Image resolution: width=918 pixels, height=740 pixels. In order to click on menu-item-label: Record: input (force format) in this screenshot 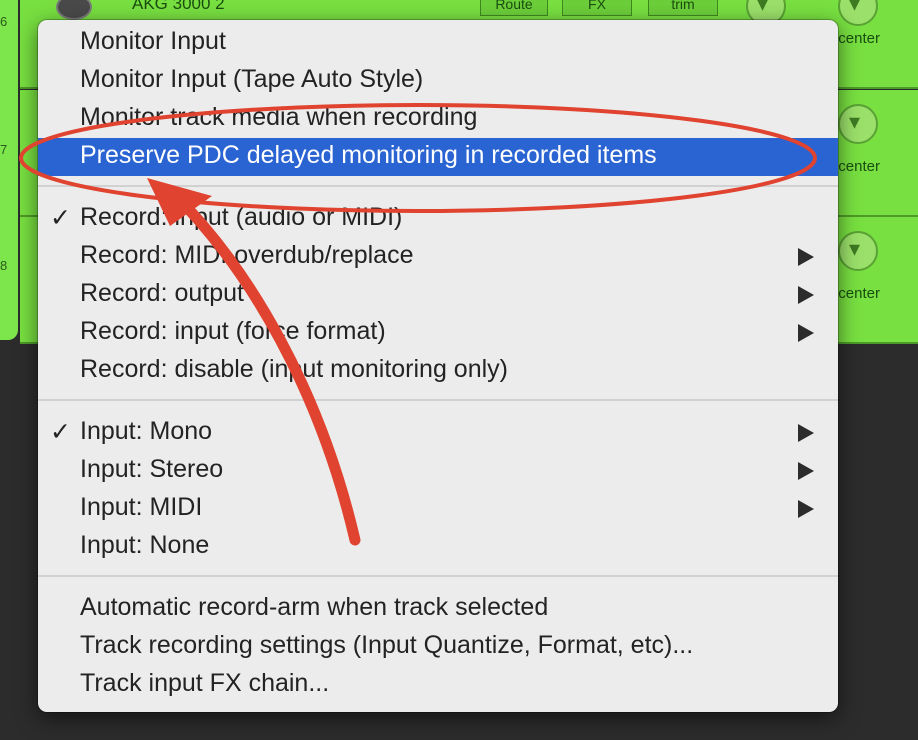, I will do `click(233, 331)`.